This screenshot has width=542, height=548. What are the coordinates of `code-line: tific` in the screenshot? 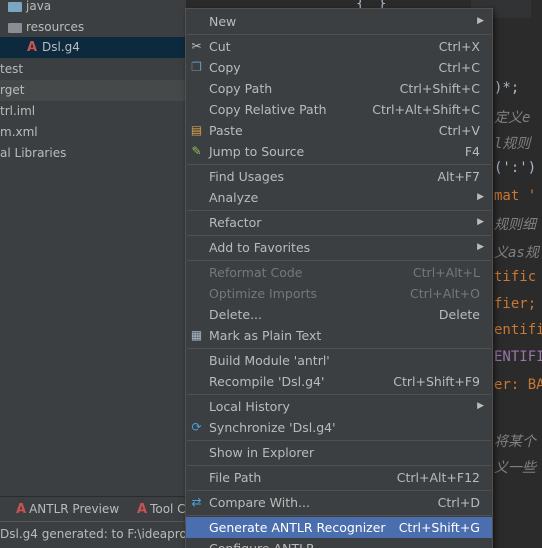 It's located at (515, 277).